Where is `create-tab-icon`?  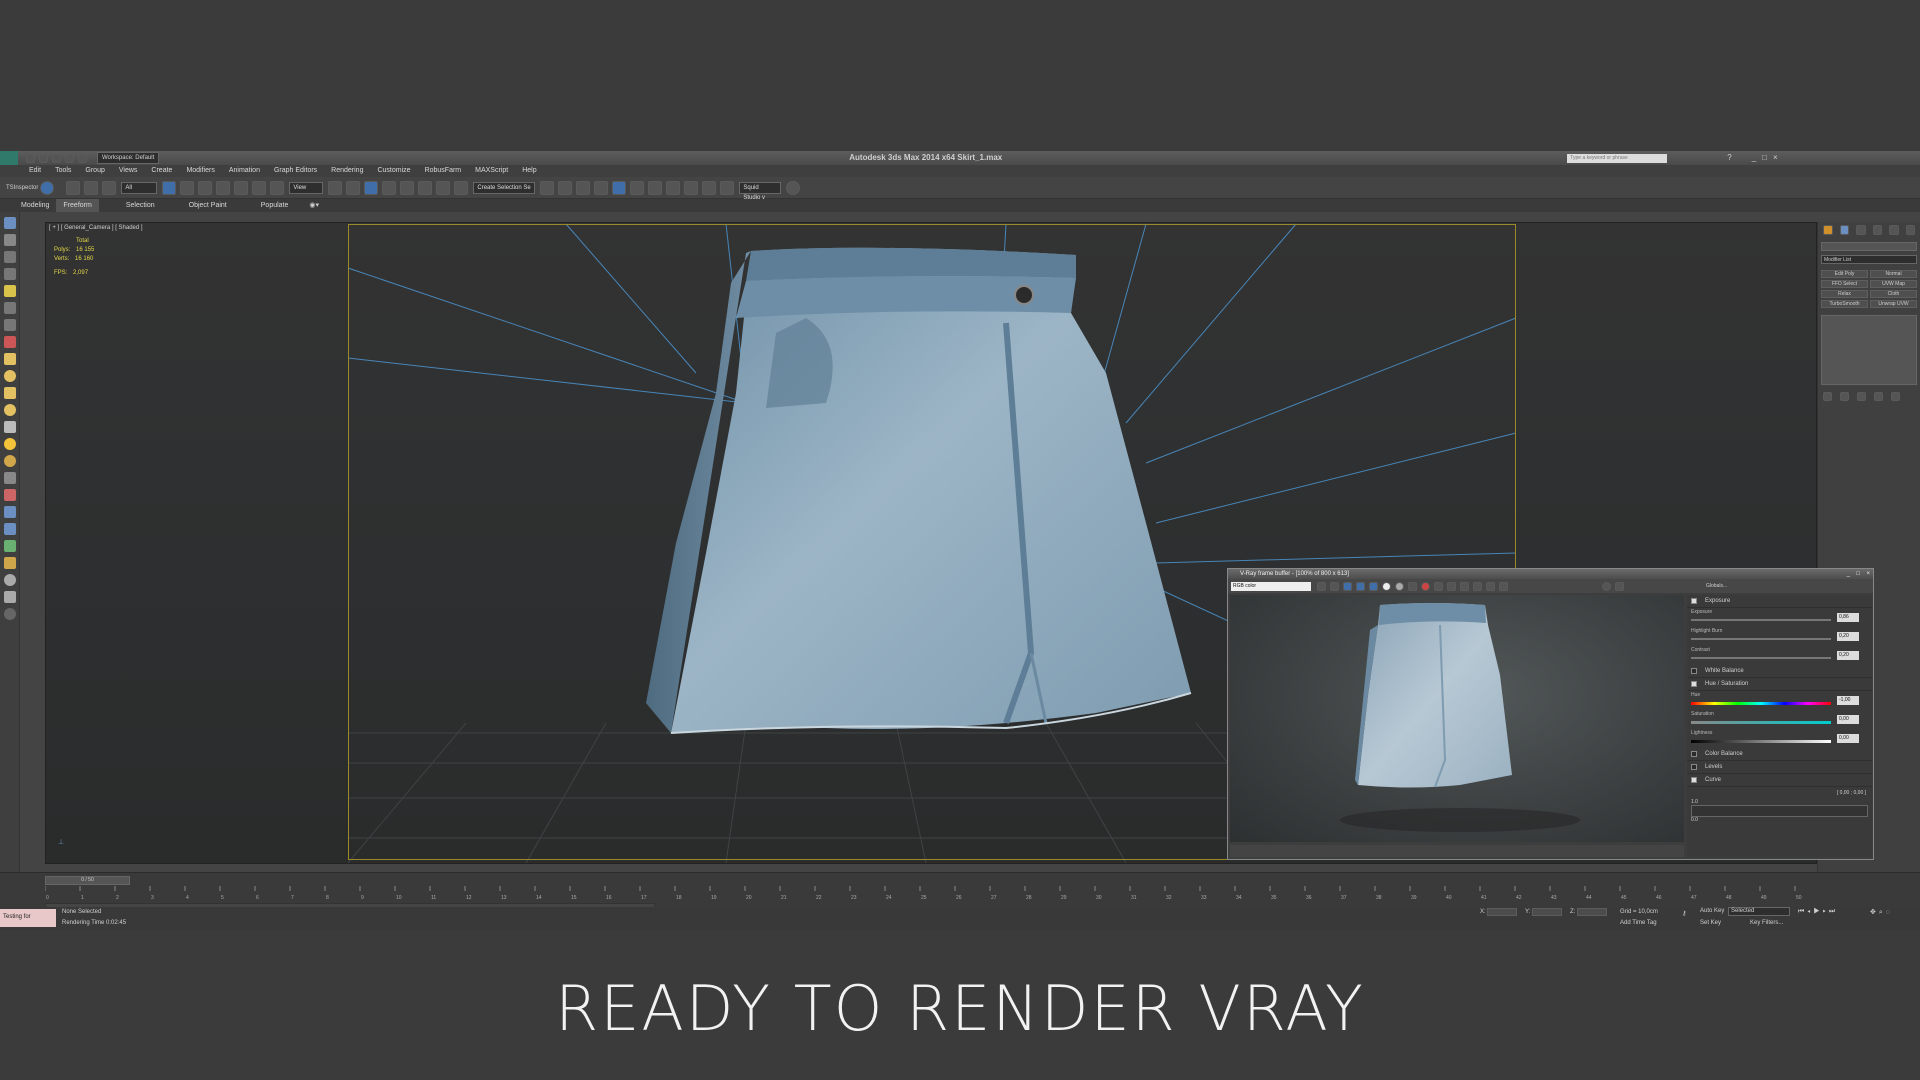
create-tab-icon is located at coordinates (1828, 230).